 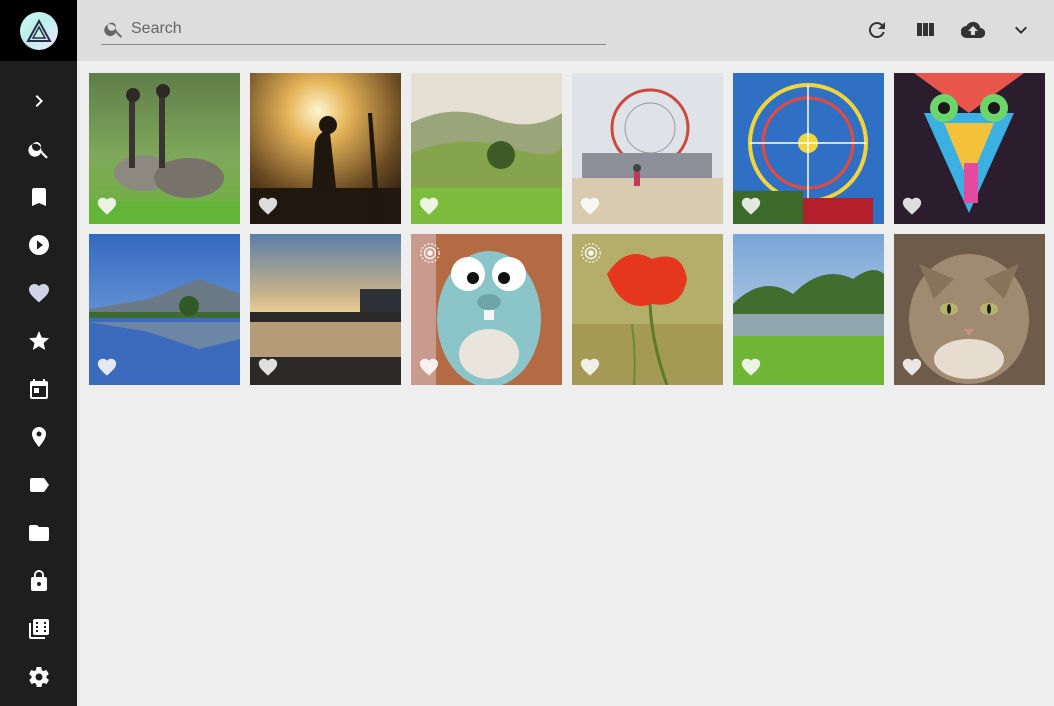 I want to click on folder-icon, so click(x=38, y=533).